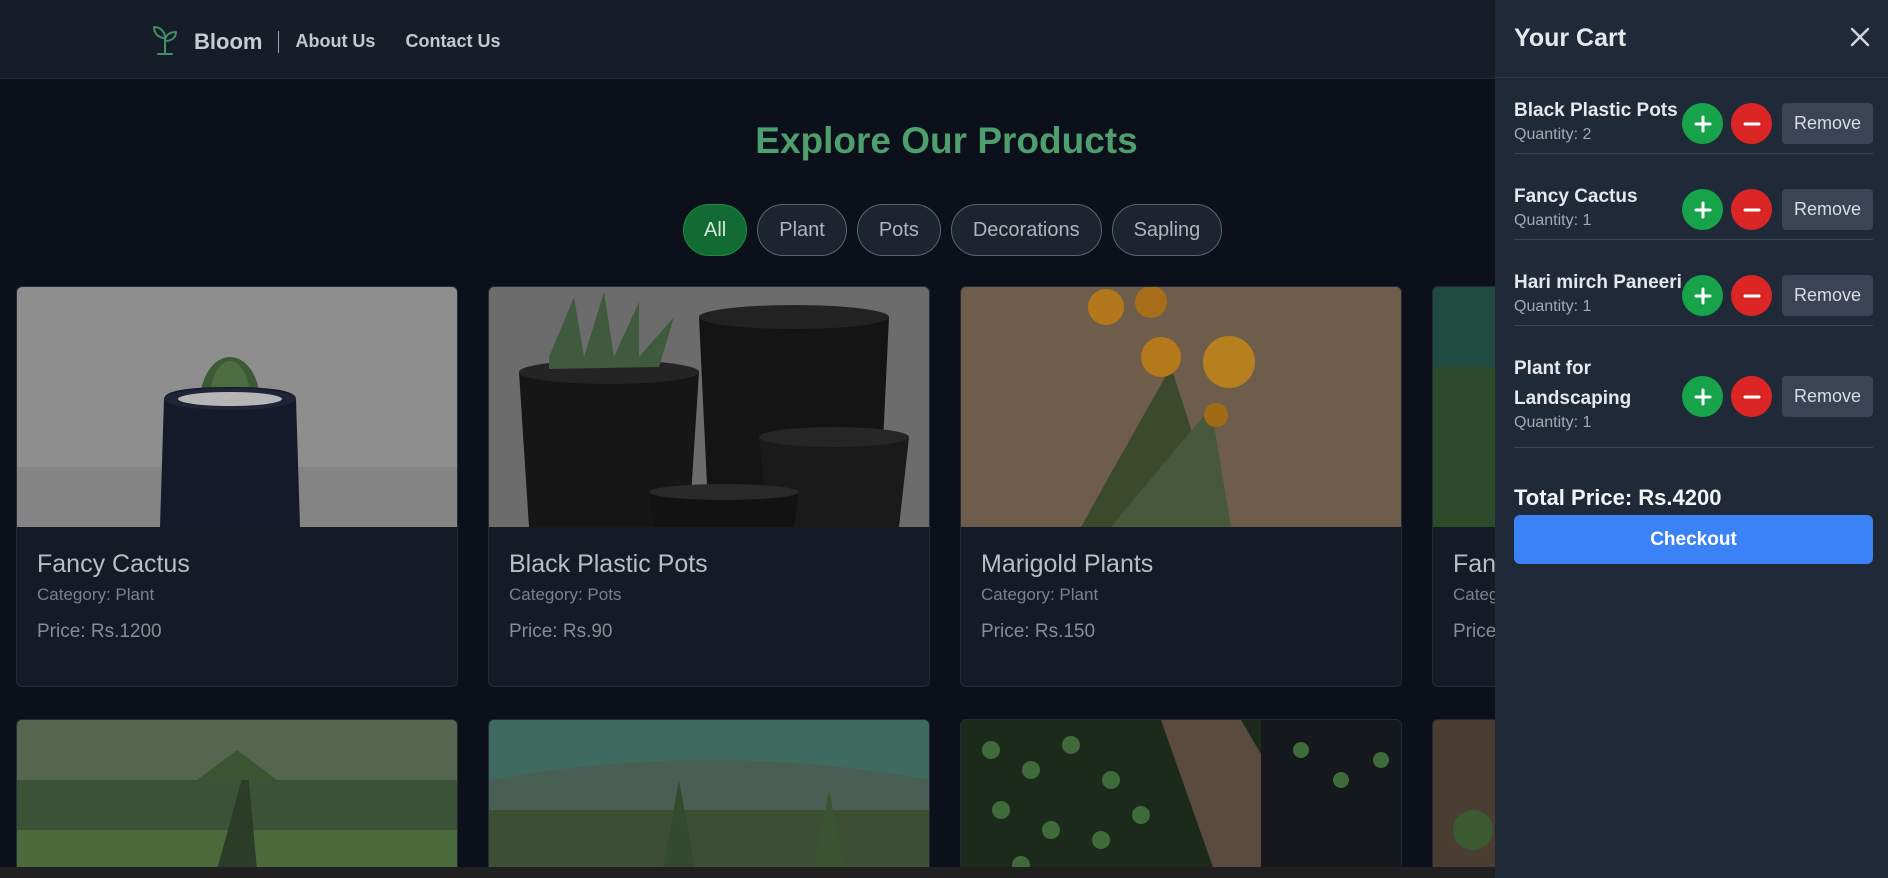 The height and width of the screenshot is (878, 1888). Describe the element at coordinates (561, 631) in the screenshot. I see `product-price: Price: Rs.90` at that location.